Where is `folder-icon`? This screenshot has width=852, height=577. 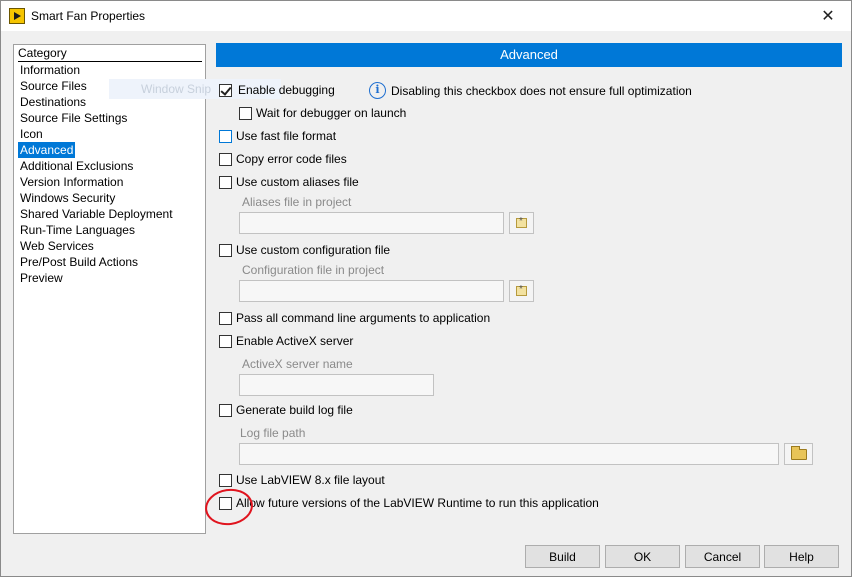
folder-icon is located at coordinates (798, 452).